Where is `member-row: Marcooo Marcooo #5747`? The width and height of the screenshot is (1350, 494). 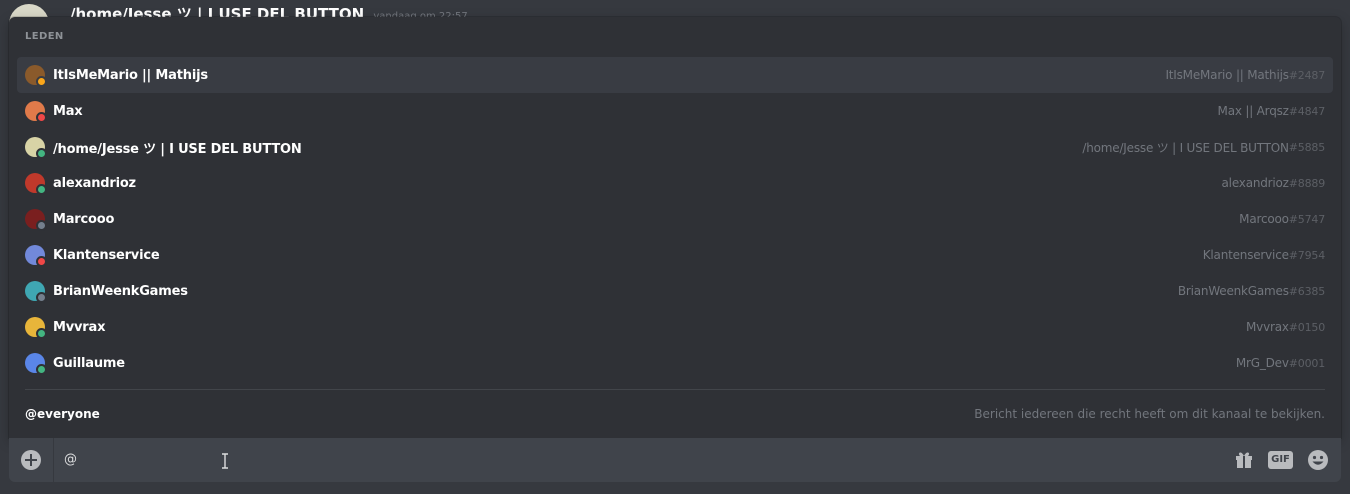
member-row: Marcooo Marcooo #5747 is located at coordinates (675, 219).